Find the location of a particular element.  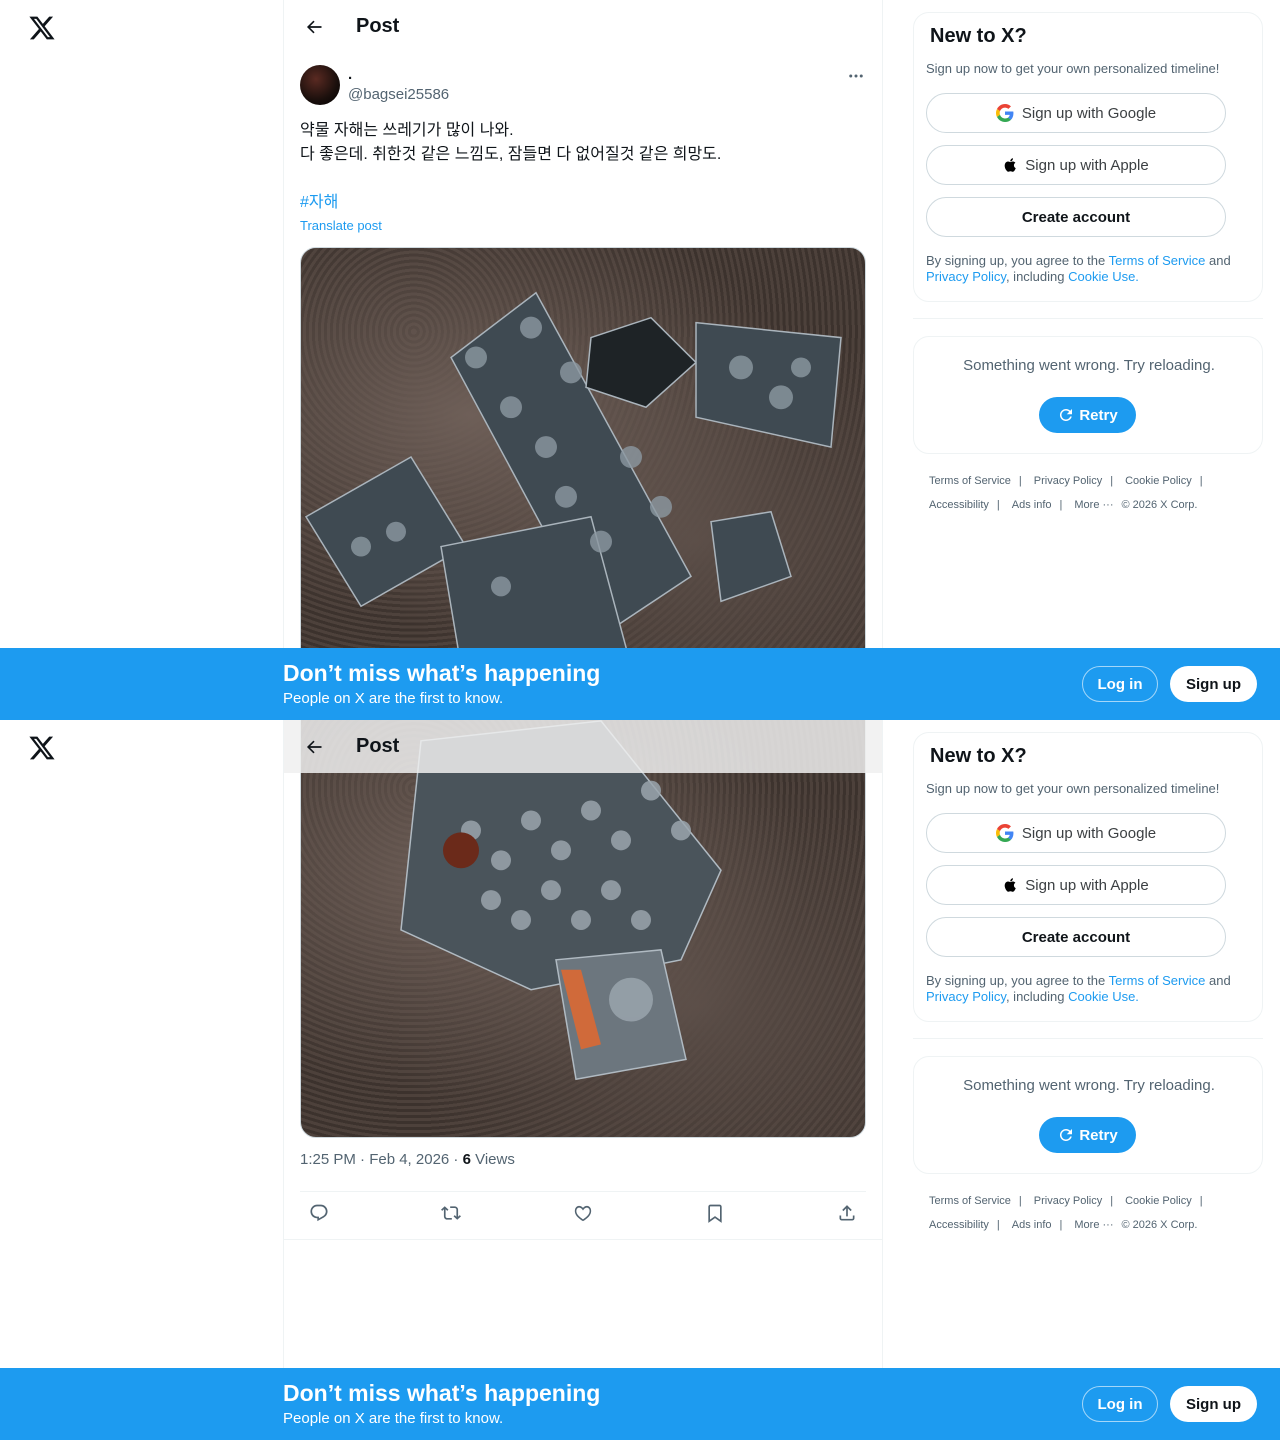

views-count: 6 is located at coordinates (466, 1159).